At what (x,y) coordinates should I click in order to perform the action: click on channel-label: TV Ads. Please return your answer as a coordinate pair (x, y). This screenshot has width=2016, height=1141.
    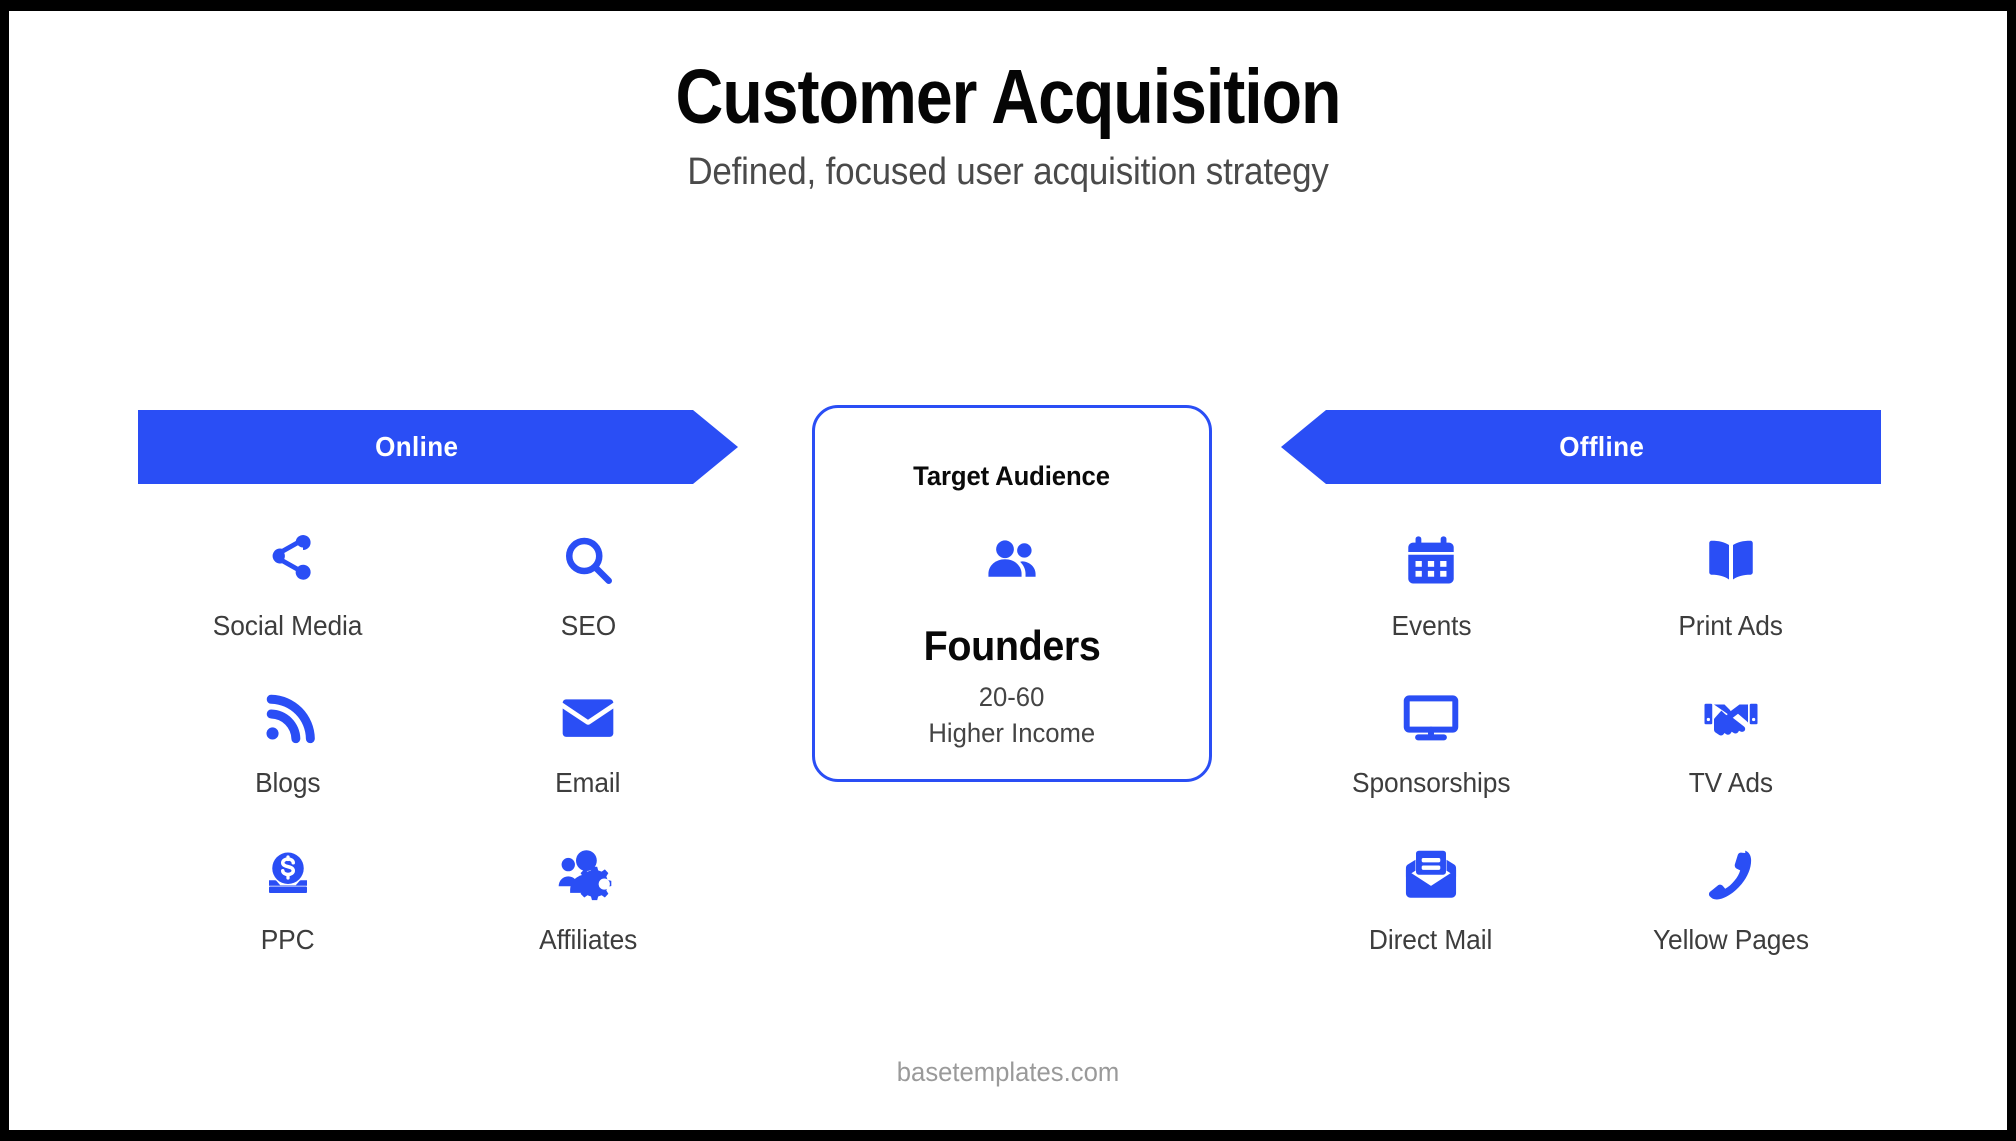
    Looking at the image, I should click on (1731, 782).